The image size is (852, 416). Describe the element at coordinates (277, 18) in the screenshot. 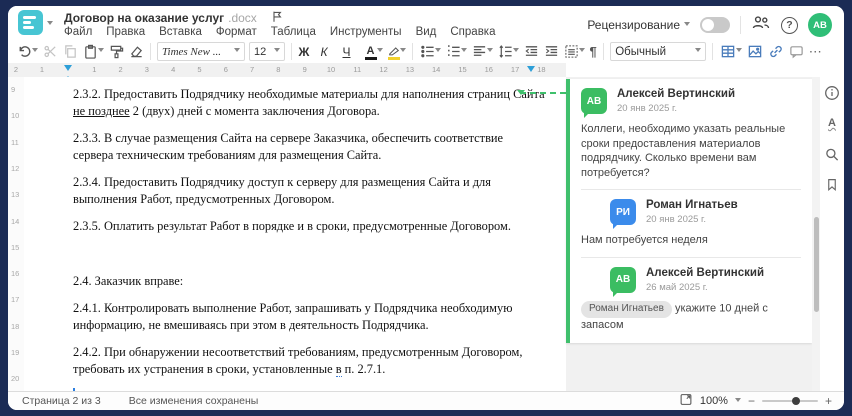

I see `flag-icon` at that location.